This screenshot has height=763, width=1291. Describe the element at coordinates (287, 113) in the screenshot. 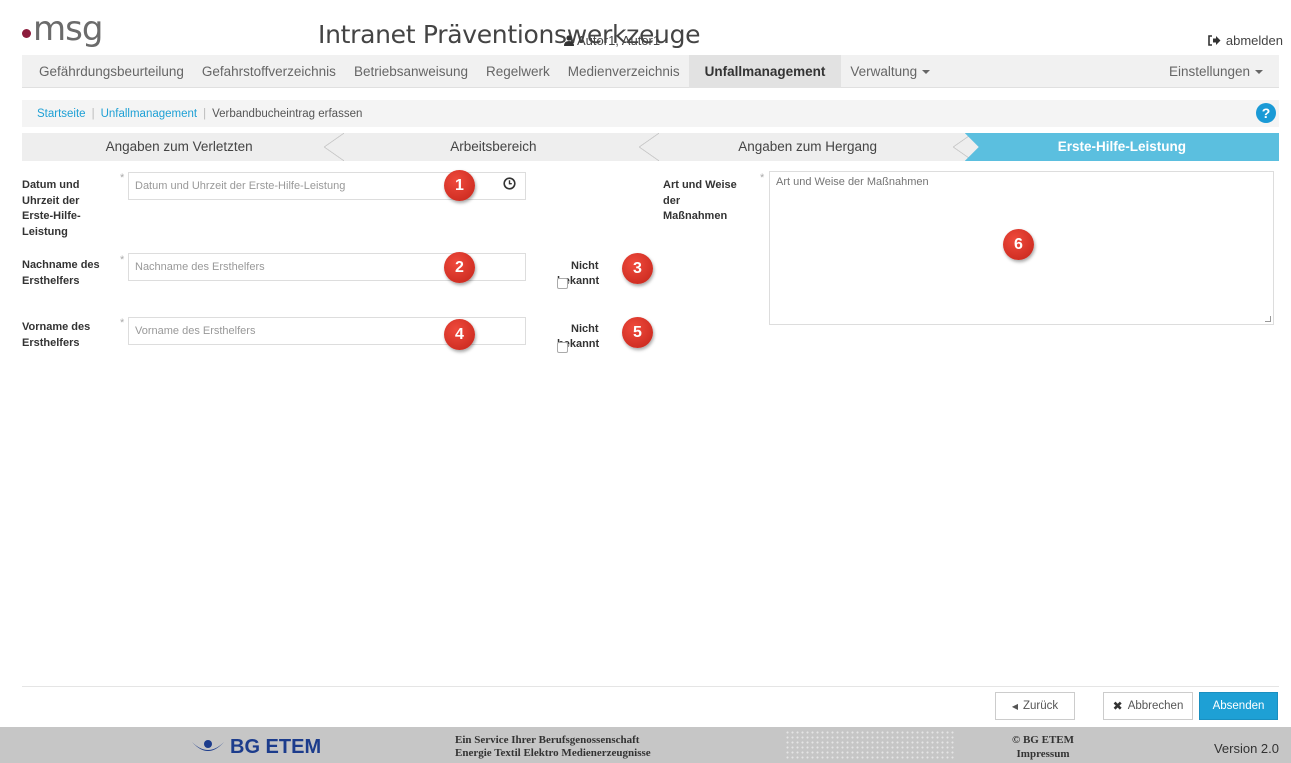

I see `breadcrumb-current: Verbandbucheintrag erfassen` at that location.